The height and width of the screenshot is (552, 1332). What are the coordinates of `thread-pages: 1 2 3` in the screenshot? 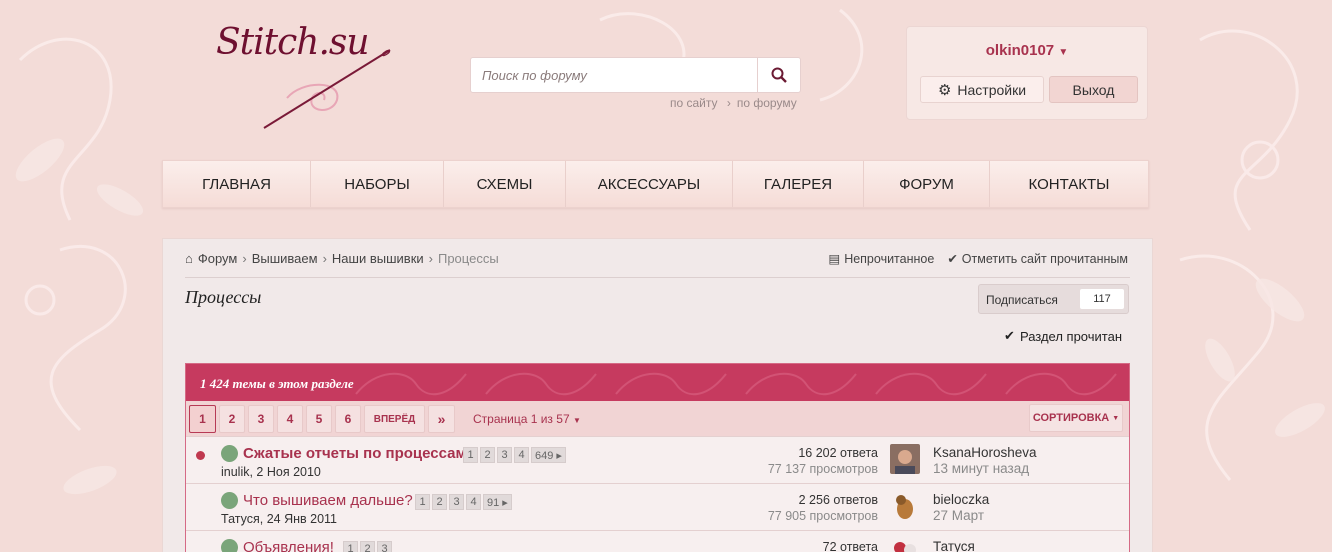 It's located at (367, 546).